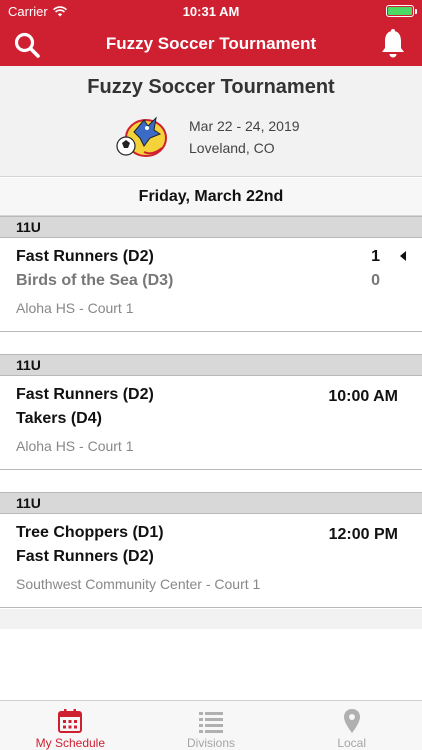 This screenshot has height=750, width=422. I want to click on team-score: 1, so click(375, 256).